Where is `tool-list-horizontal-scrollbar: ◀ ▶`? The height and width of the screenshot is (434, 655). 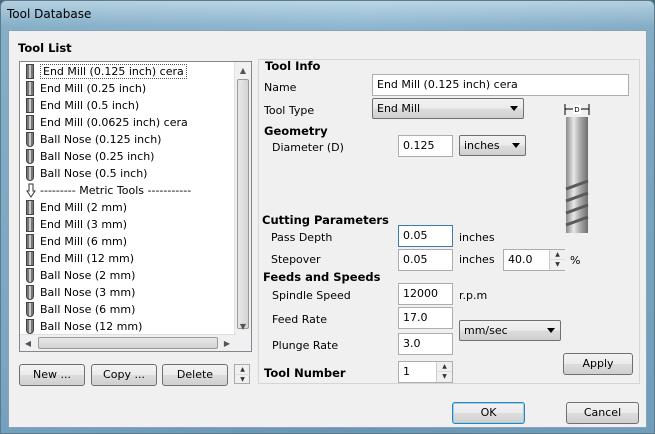 tool-list-horizontal-scrollbar: ◀ ▶ is located at coordinates (128, 342).